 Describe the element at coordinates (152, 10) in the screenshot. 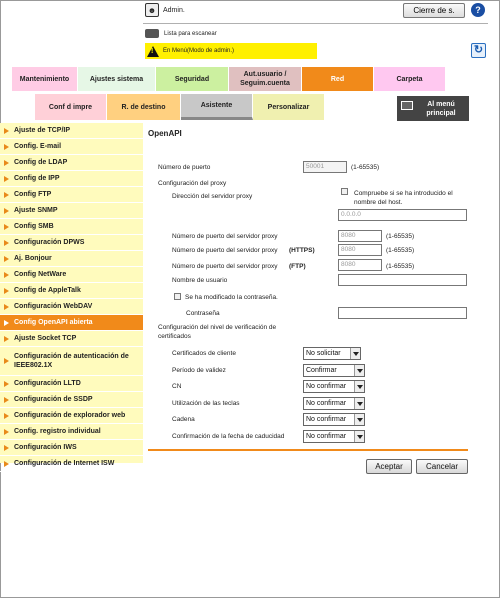

I see `user-icon: ☻` at that location.